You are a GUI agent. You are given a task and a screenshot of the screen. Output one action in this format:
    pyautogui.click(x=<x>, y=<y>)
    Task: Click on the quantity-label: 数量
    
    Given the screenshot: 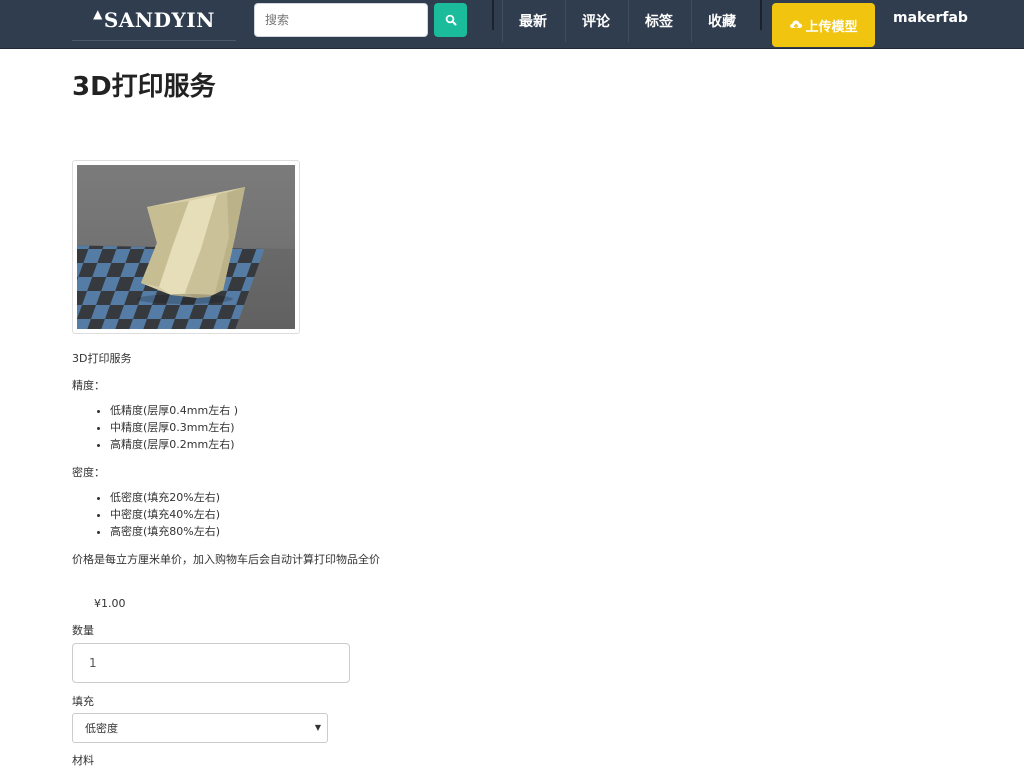 What is the action you would take?
    pyautogui.click(x=83, y=630)
    